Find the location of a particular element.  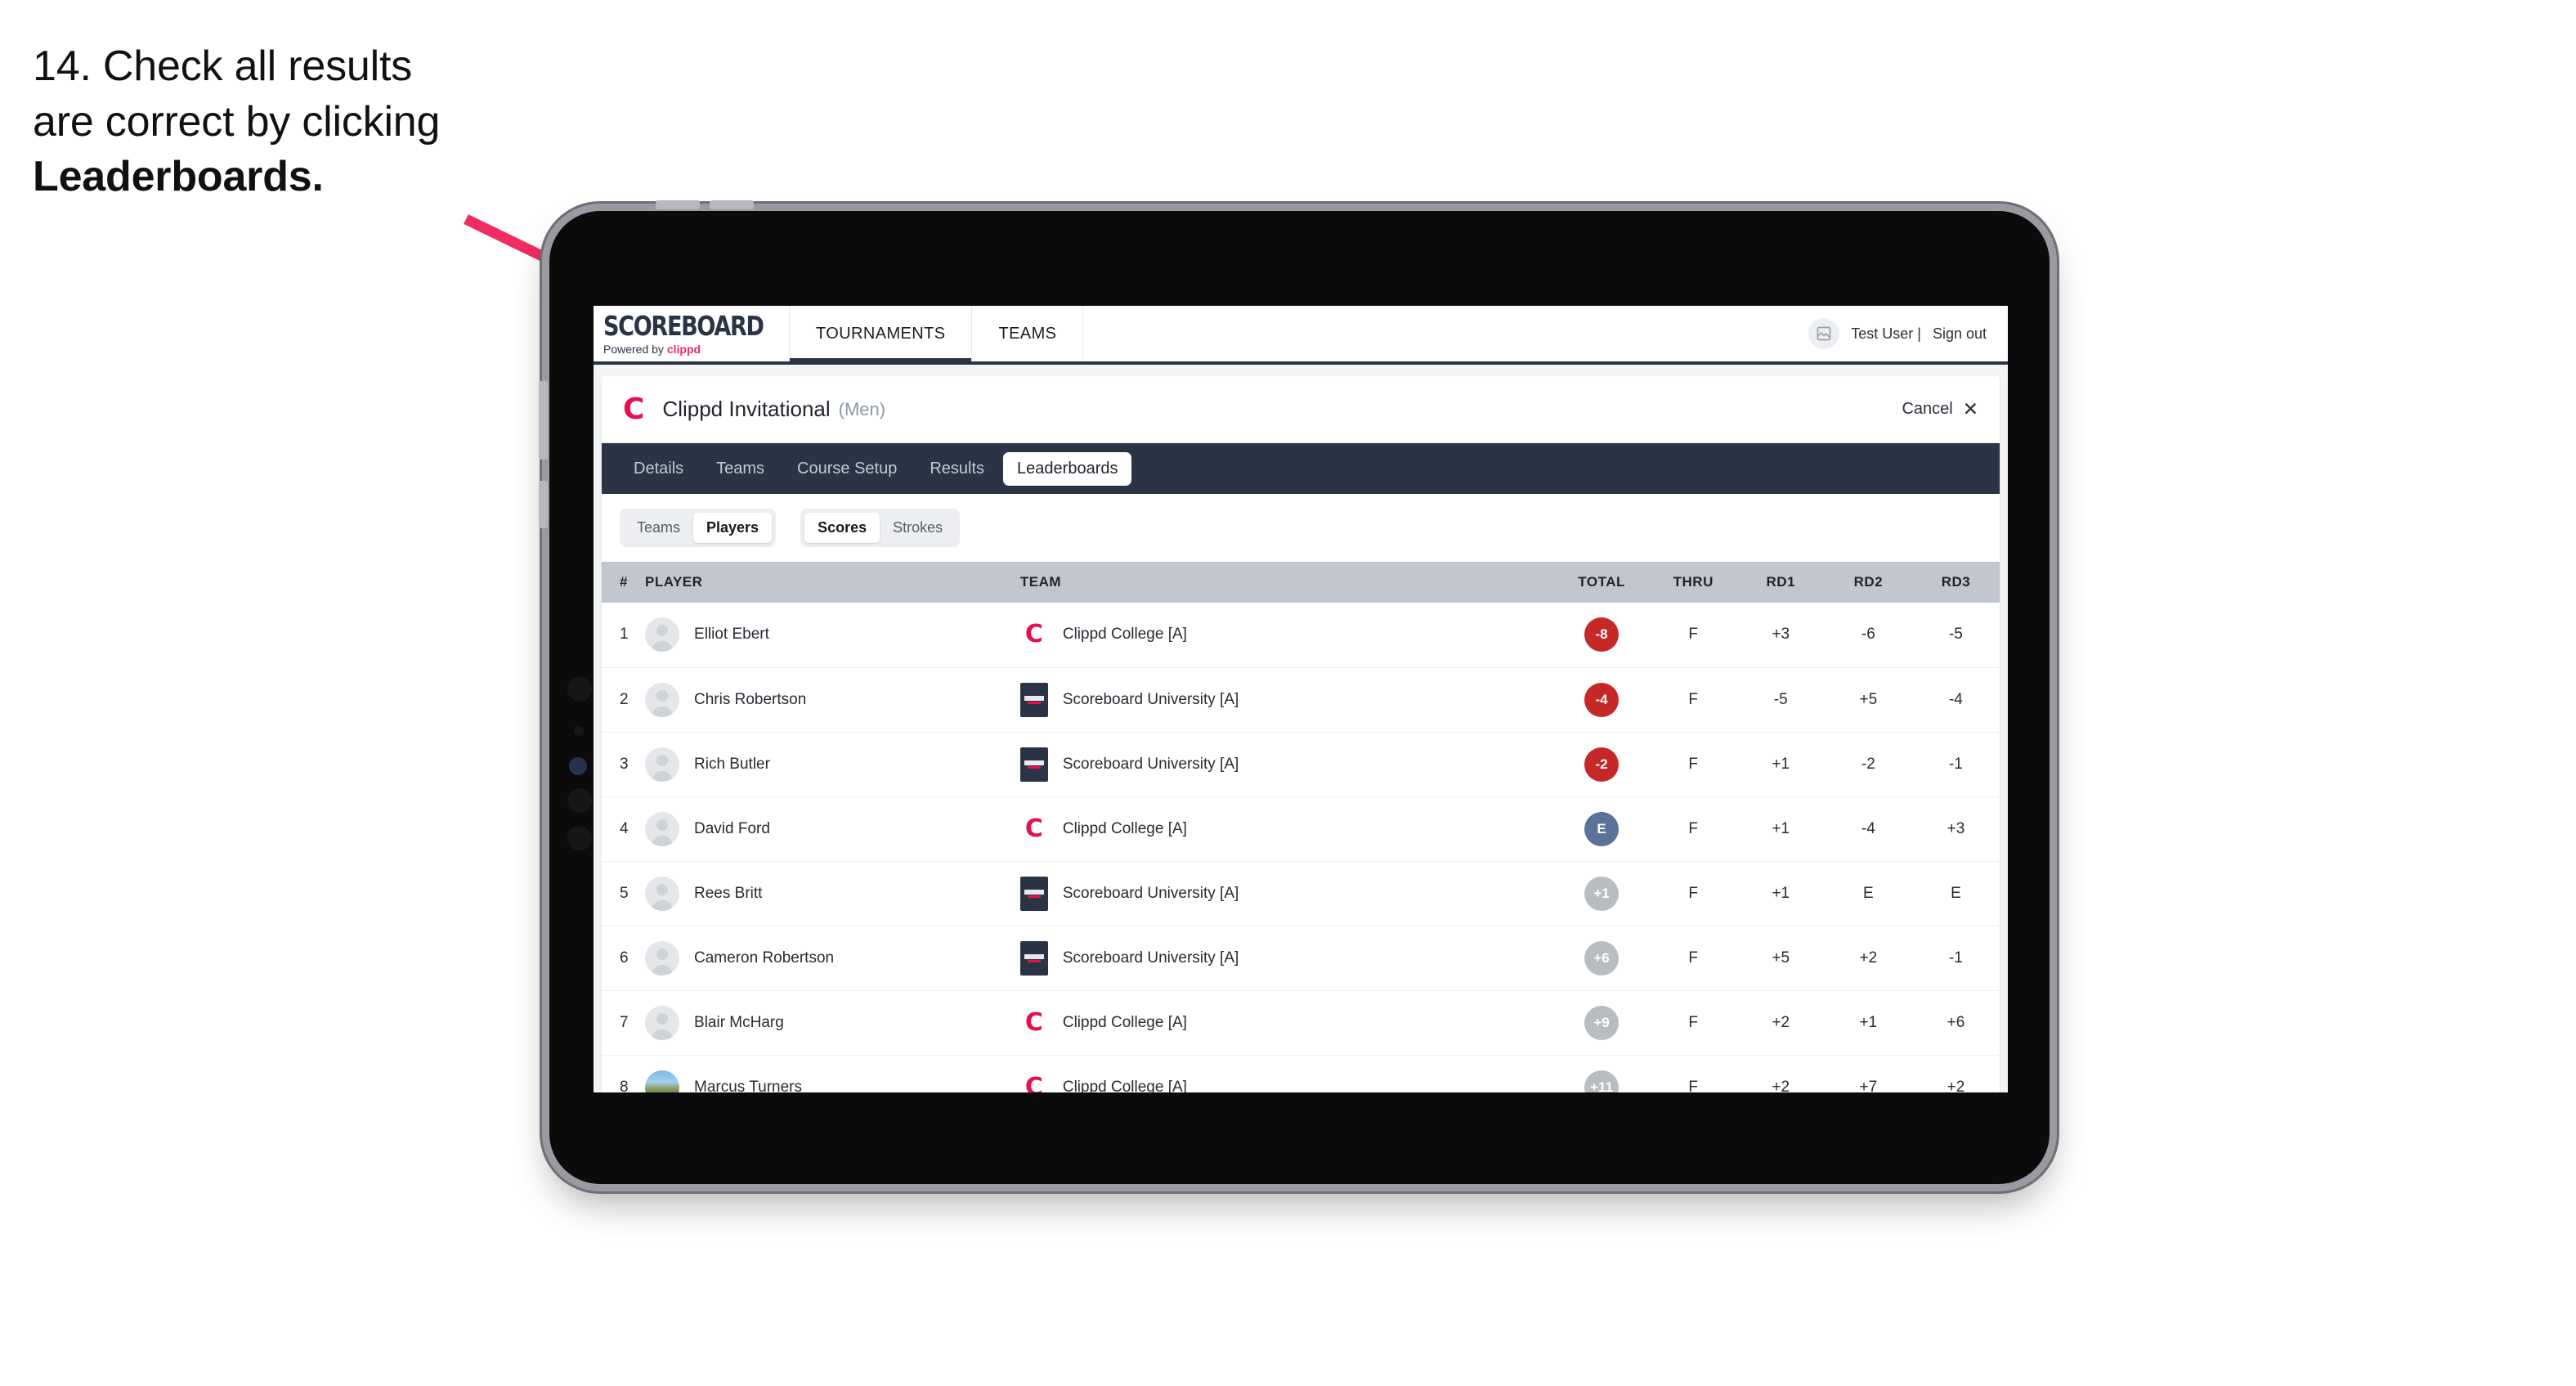

cell-rd3: E is located at coordinates (1955, 893).